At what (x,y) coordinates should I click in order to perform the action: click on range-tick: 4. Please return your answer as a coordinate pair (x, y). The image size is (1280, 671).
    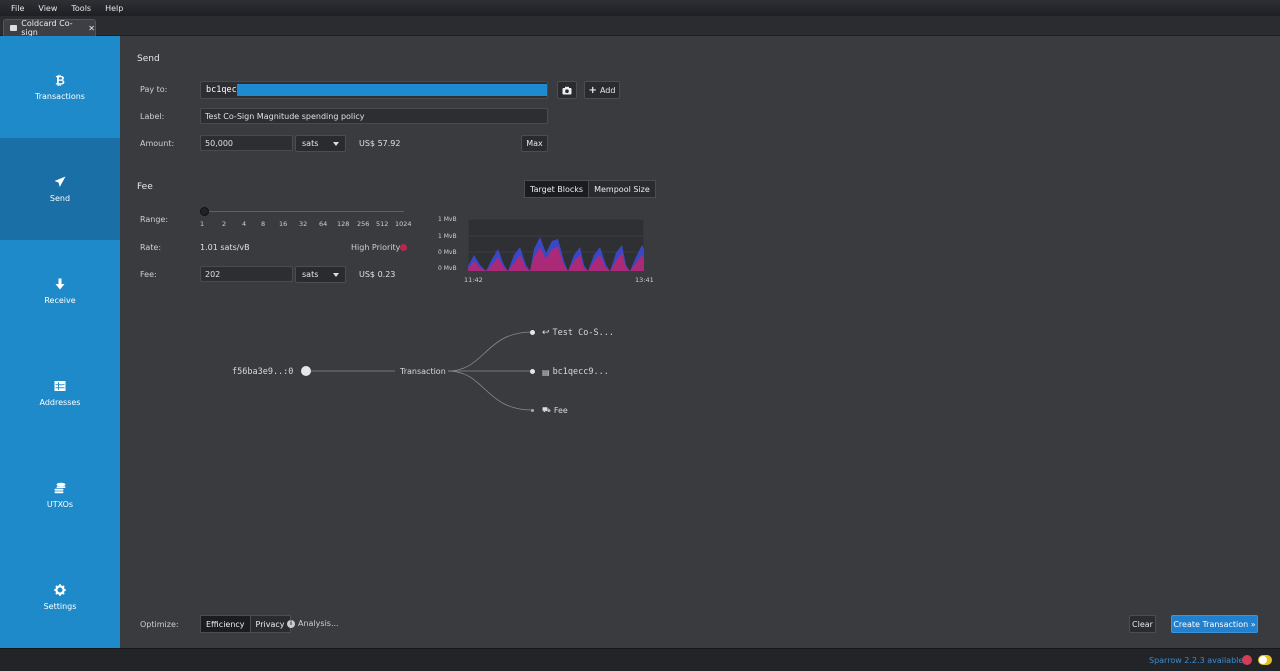
    Looking at the image, I should click on (244, 224).